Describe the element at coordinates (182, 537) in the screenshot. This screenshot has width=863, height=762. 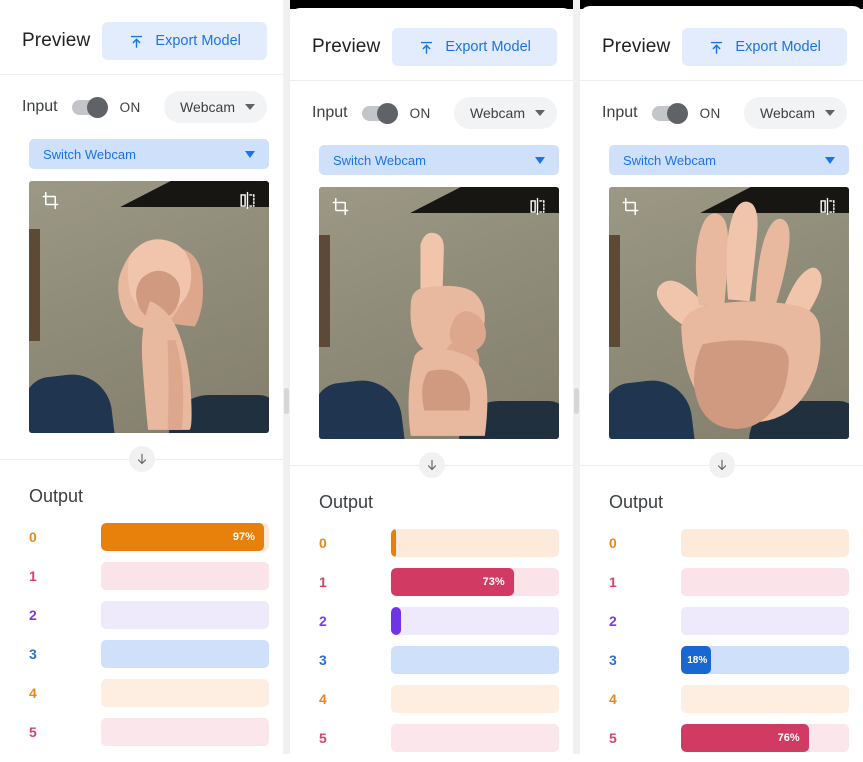
I see `output-bar-fill: 97%` at that location.